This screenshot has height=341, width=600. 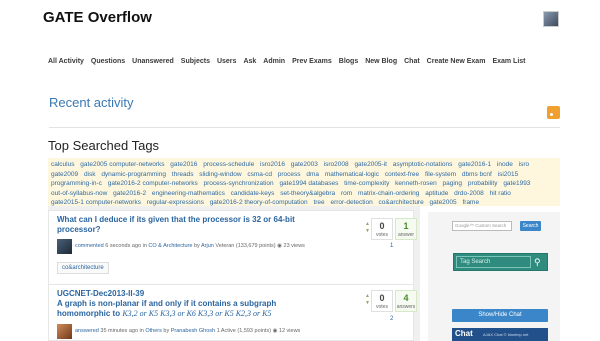 I want to click on tag-link: gate2016-2, so click(x=129, y=193).